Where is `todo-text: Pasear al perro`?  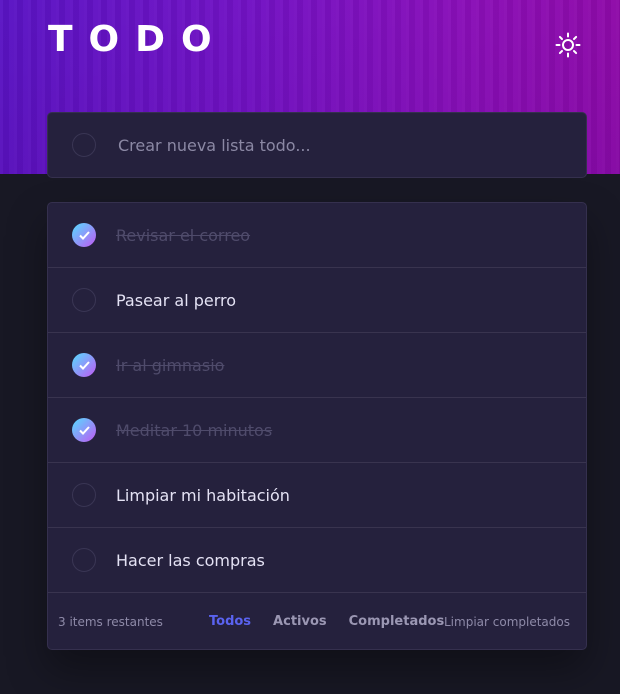
todo-text: Pasear al perro is located at coordinates (176, 300).